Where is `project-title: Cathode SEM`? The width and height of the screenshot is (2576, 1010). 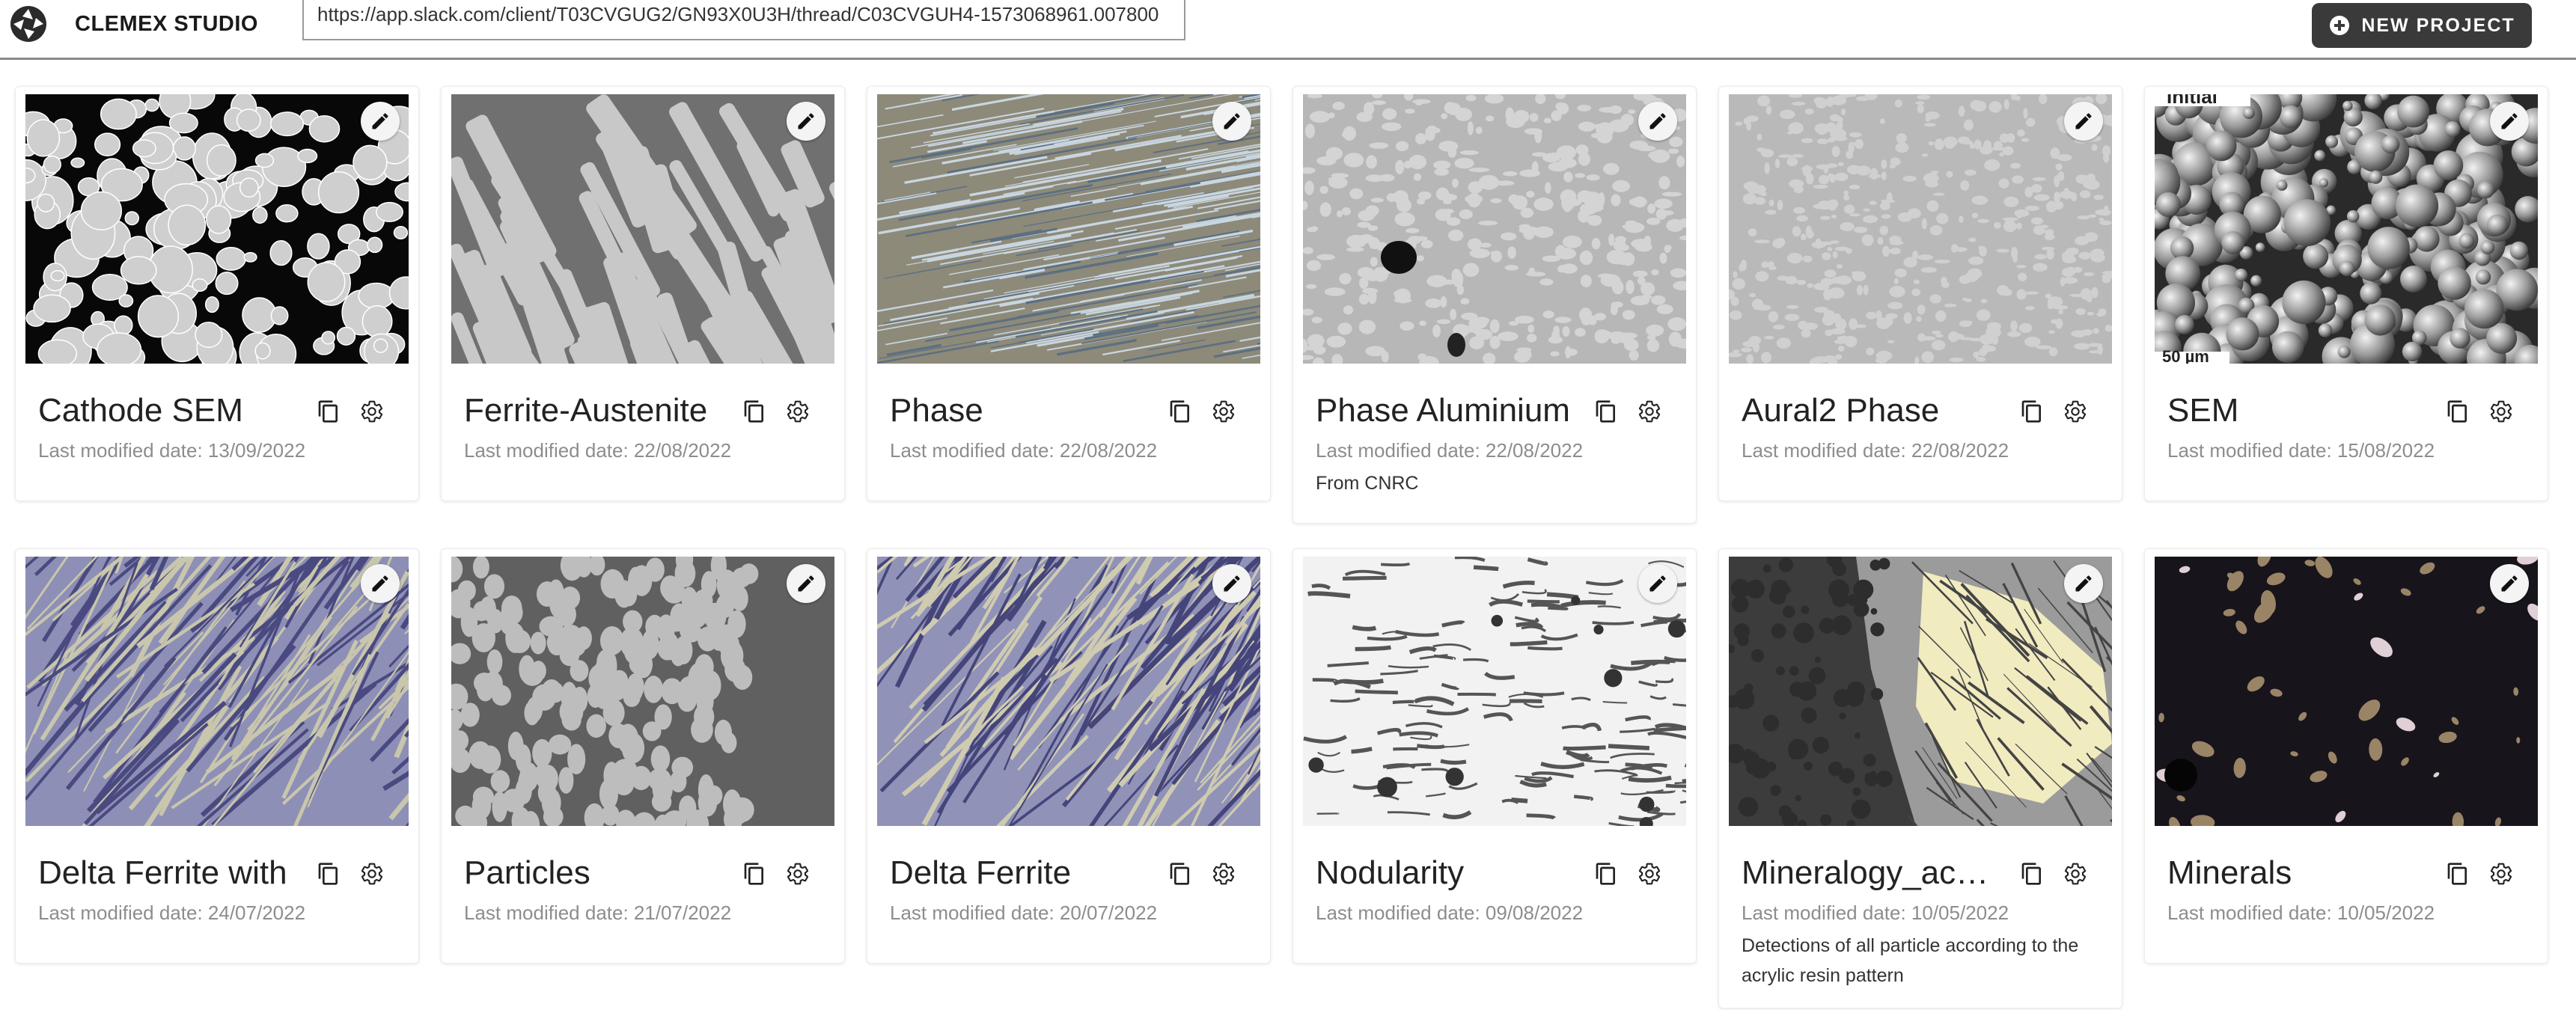
project-title: Cathode SEM is located at coordinates (165, 410).